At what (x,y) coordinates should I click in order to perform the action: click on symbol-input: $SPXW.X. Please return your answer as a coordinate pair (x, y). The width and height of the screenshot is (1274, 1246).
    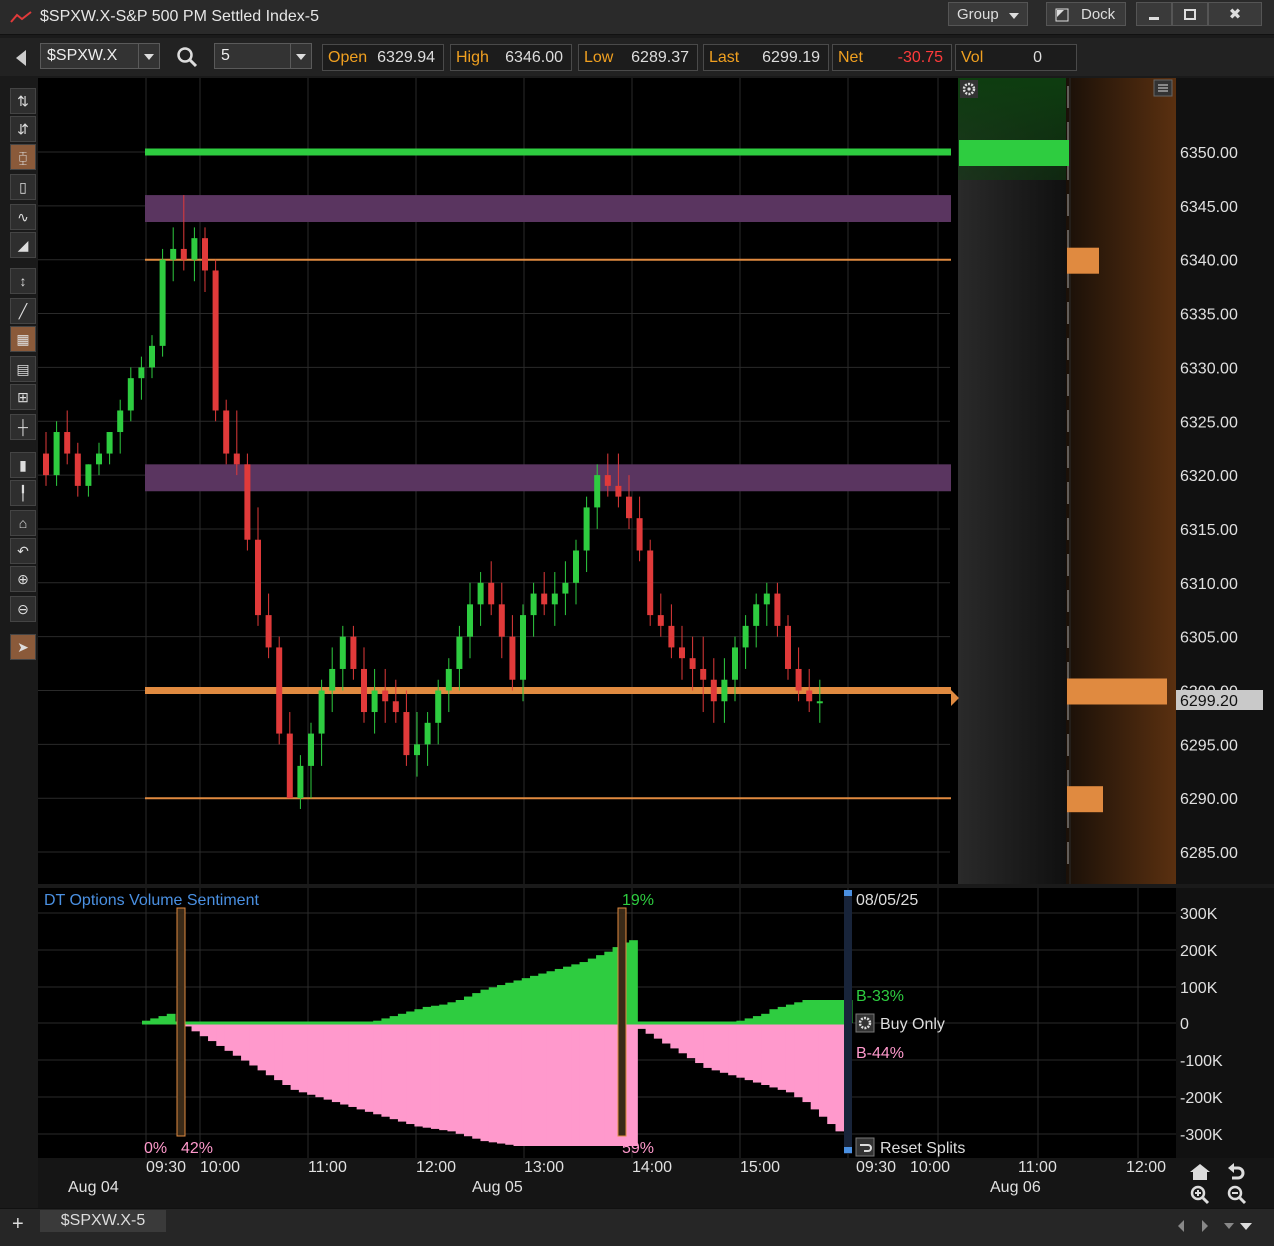
    Looking at the image, I should click on (100, 56).